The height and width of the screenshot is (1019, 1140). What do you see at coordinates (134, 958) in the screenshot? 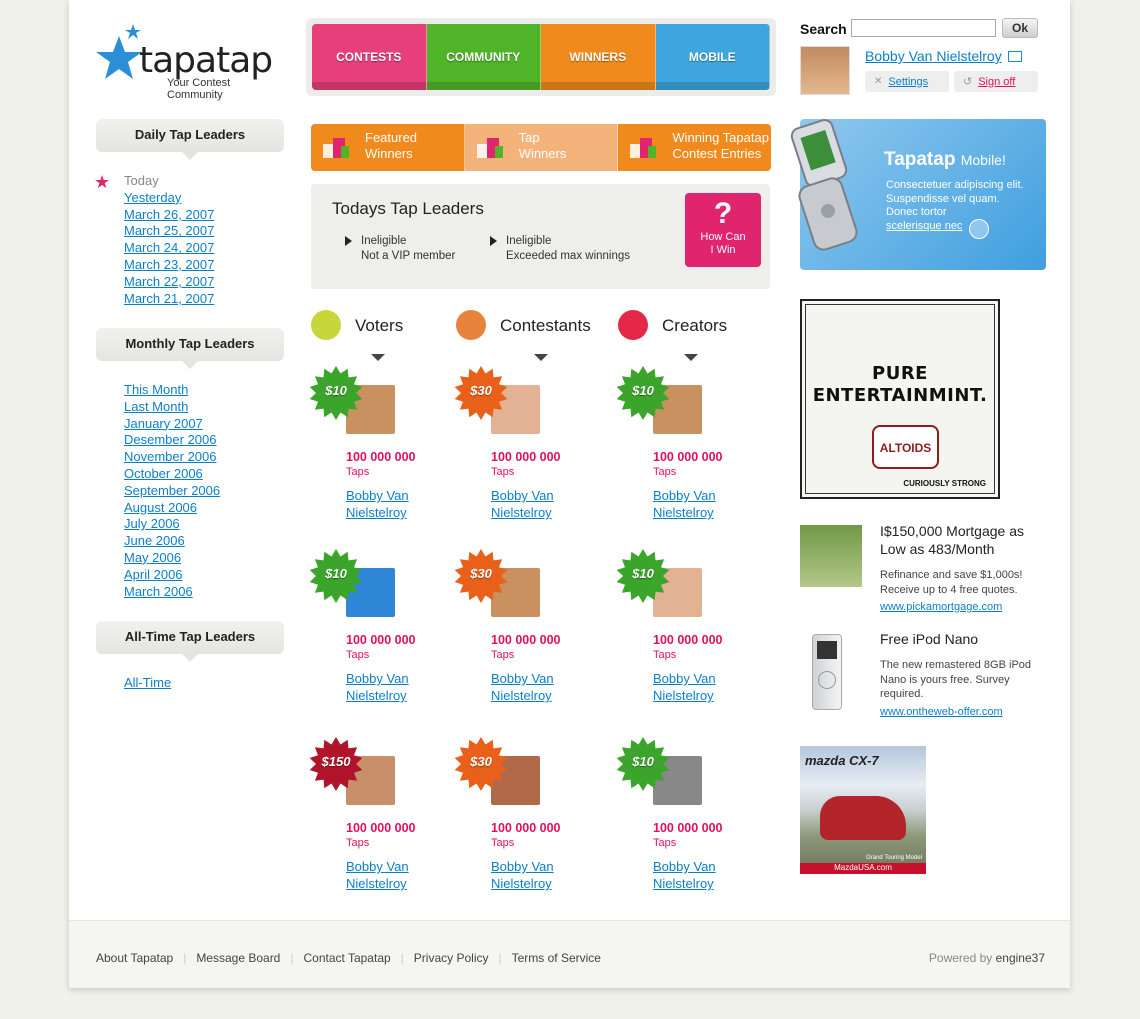
I see `footer-link: About Tapatap` at bounding box center [134, 958].